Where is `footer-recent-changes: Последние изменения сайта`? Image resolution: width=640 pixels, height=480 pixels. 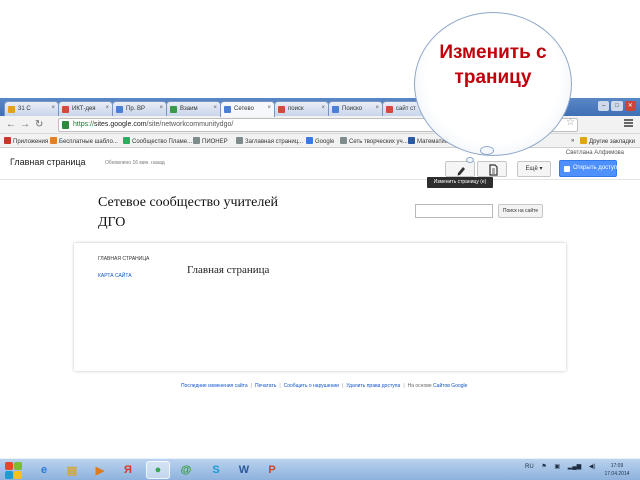 footer-recent-changes: Последние изменения сайта is located at coordinates (214, 386).